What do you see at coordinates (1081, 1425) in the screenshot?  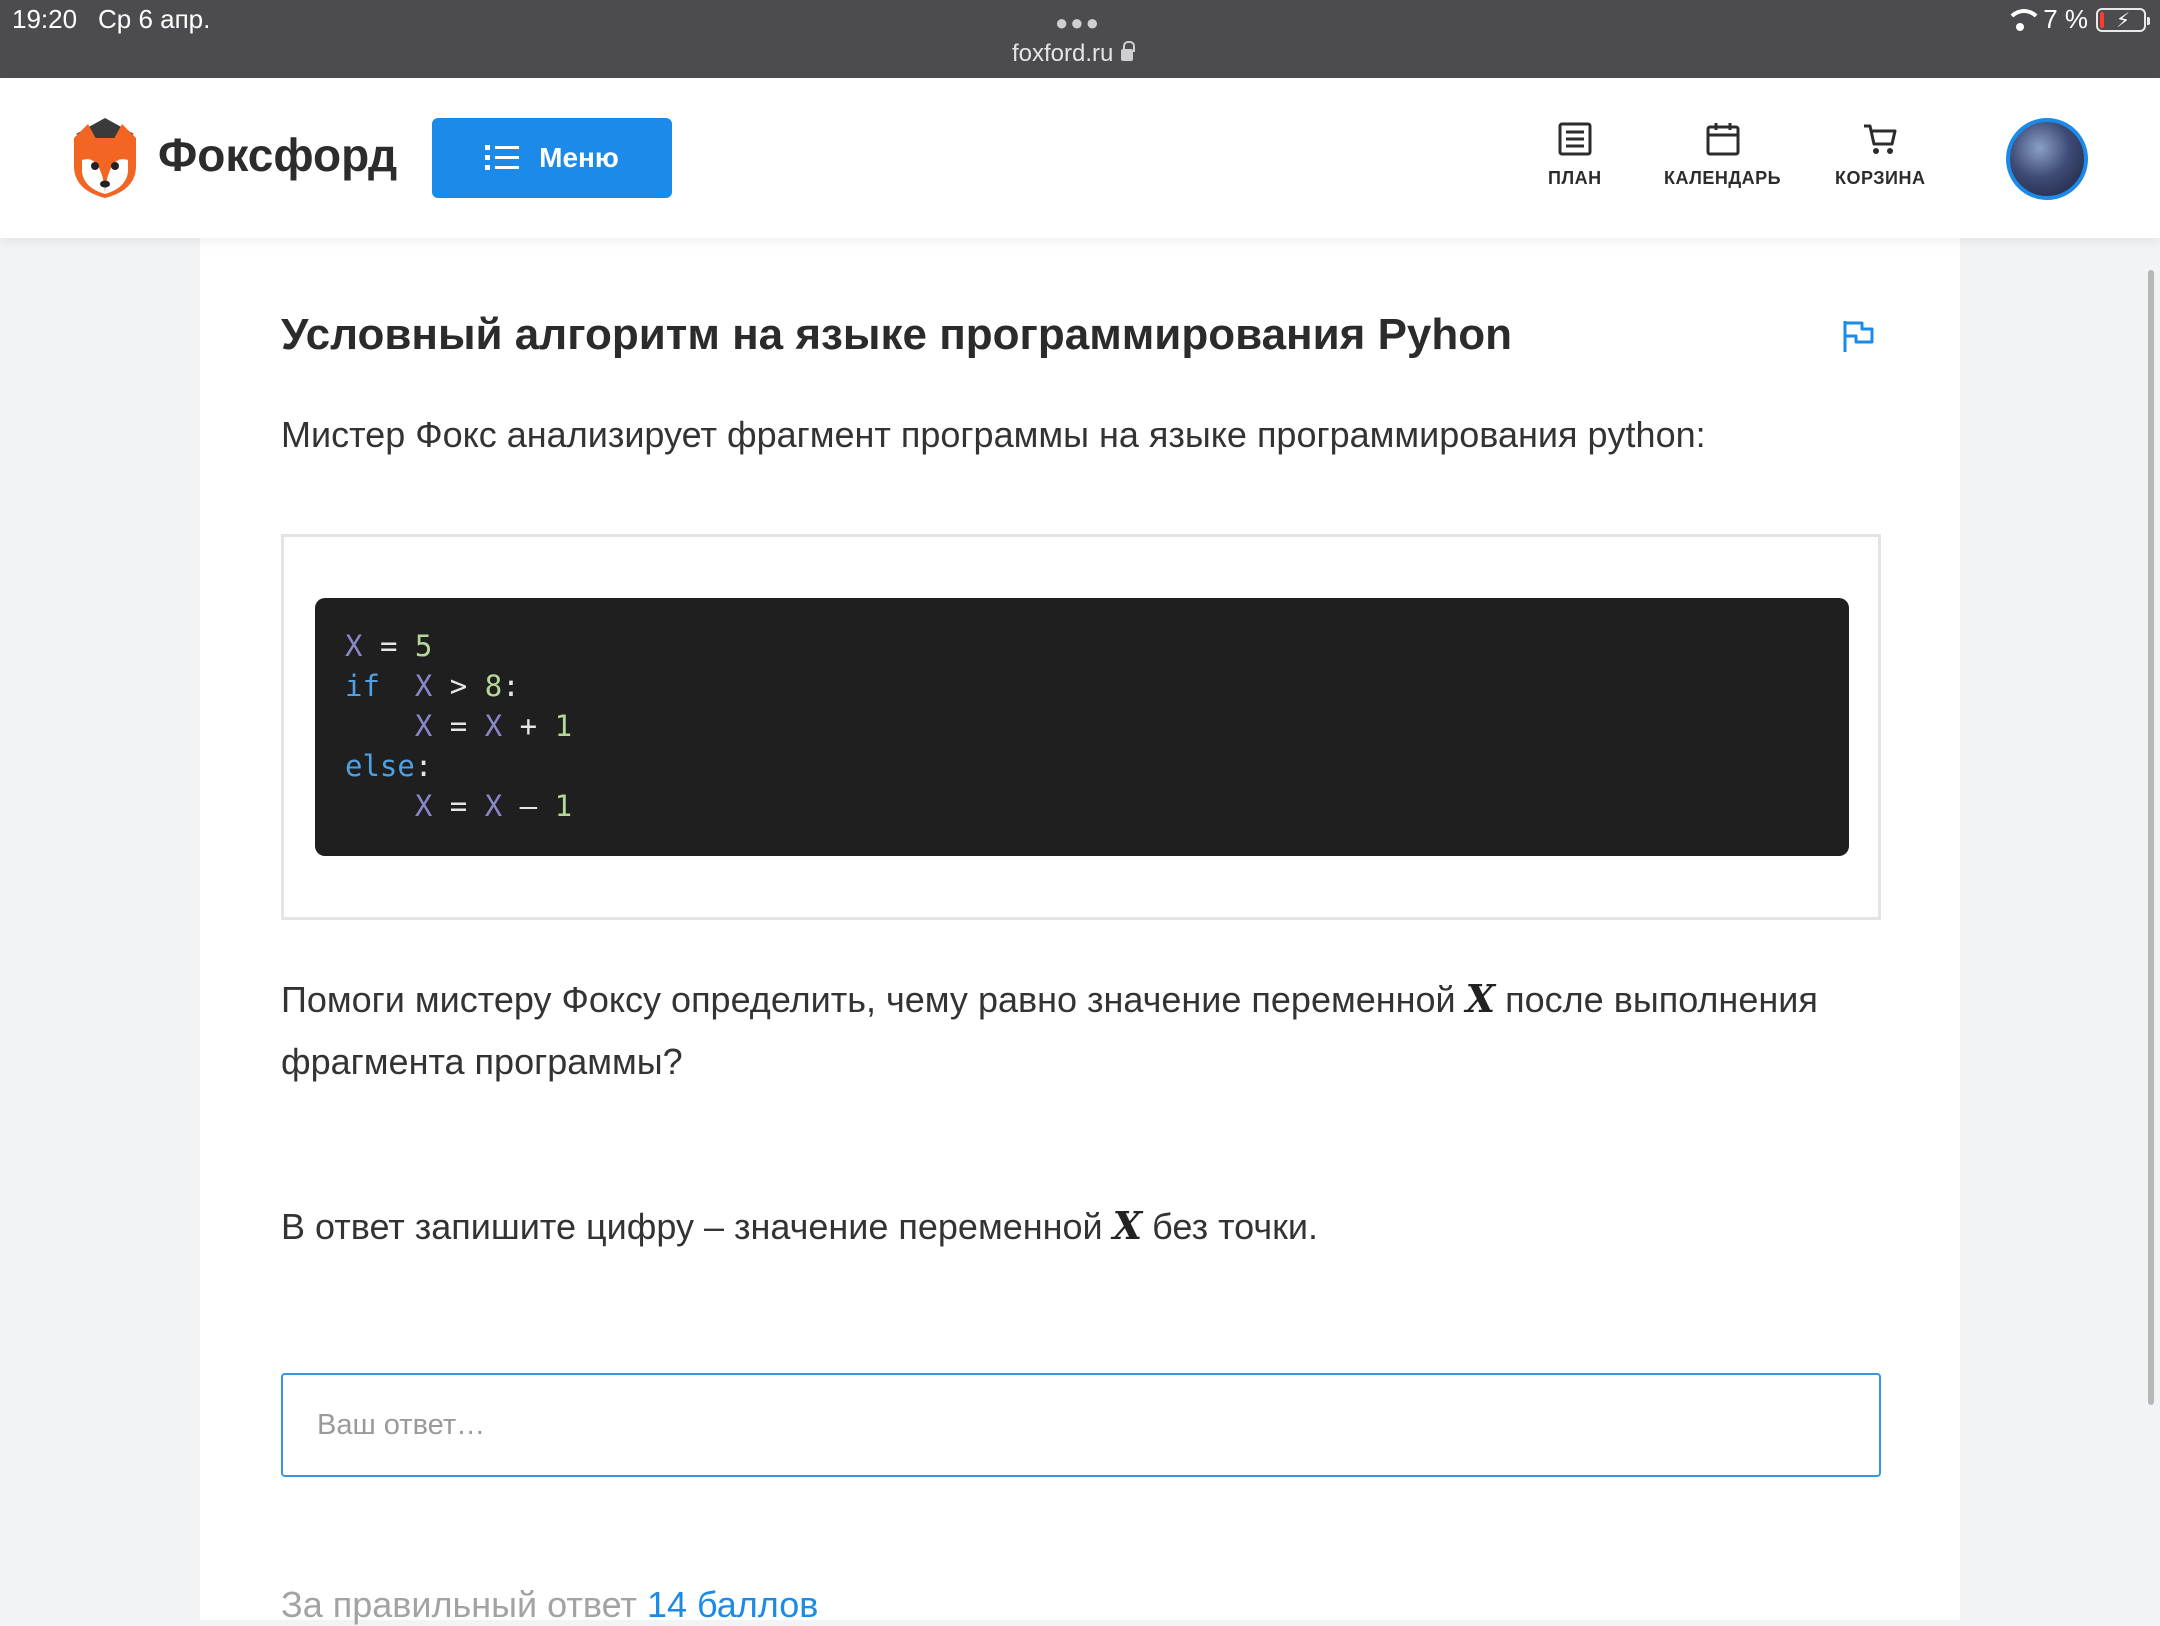 I see `answer-input` at bounding box center [1081, 1425].